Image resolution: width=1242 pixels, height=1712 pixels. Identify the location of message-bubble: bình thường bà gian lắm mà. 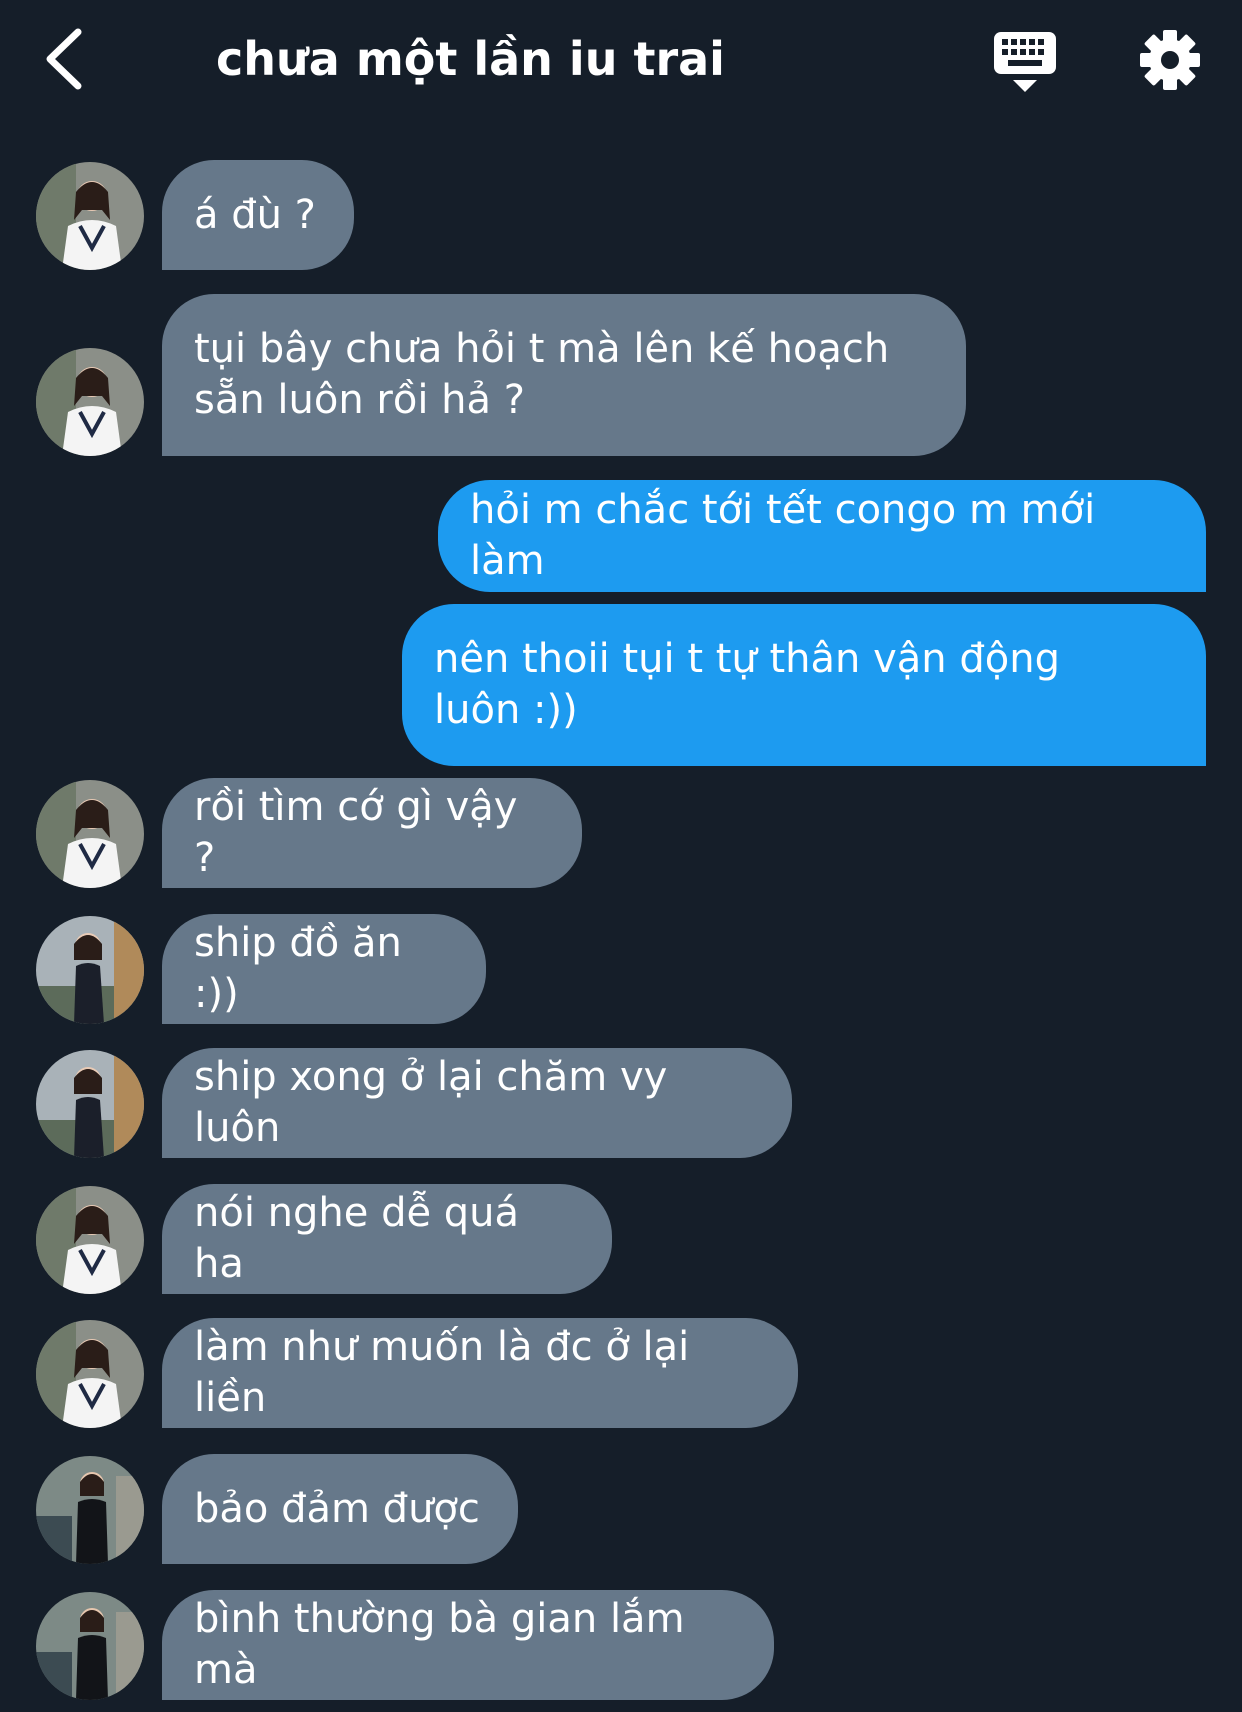
(468, 1645).